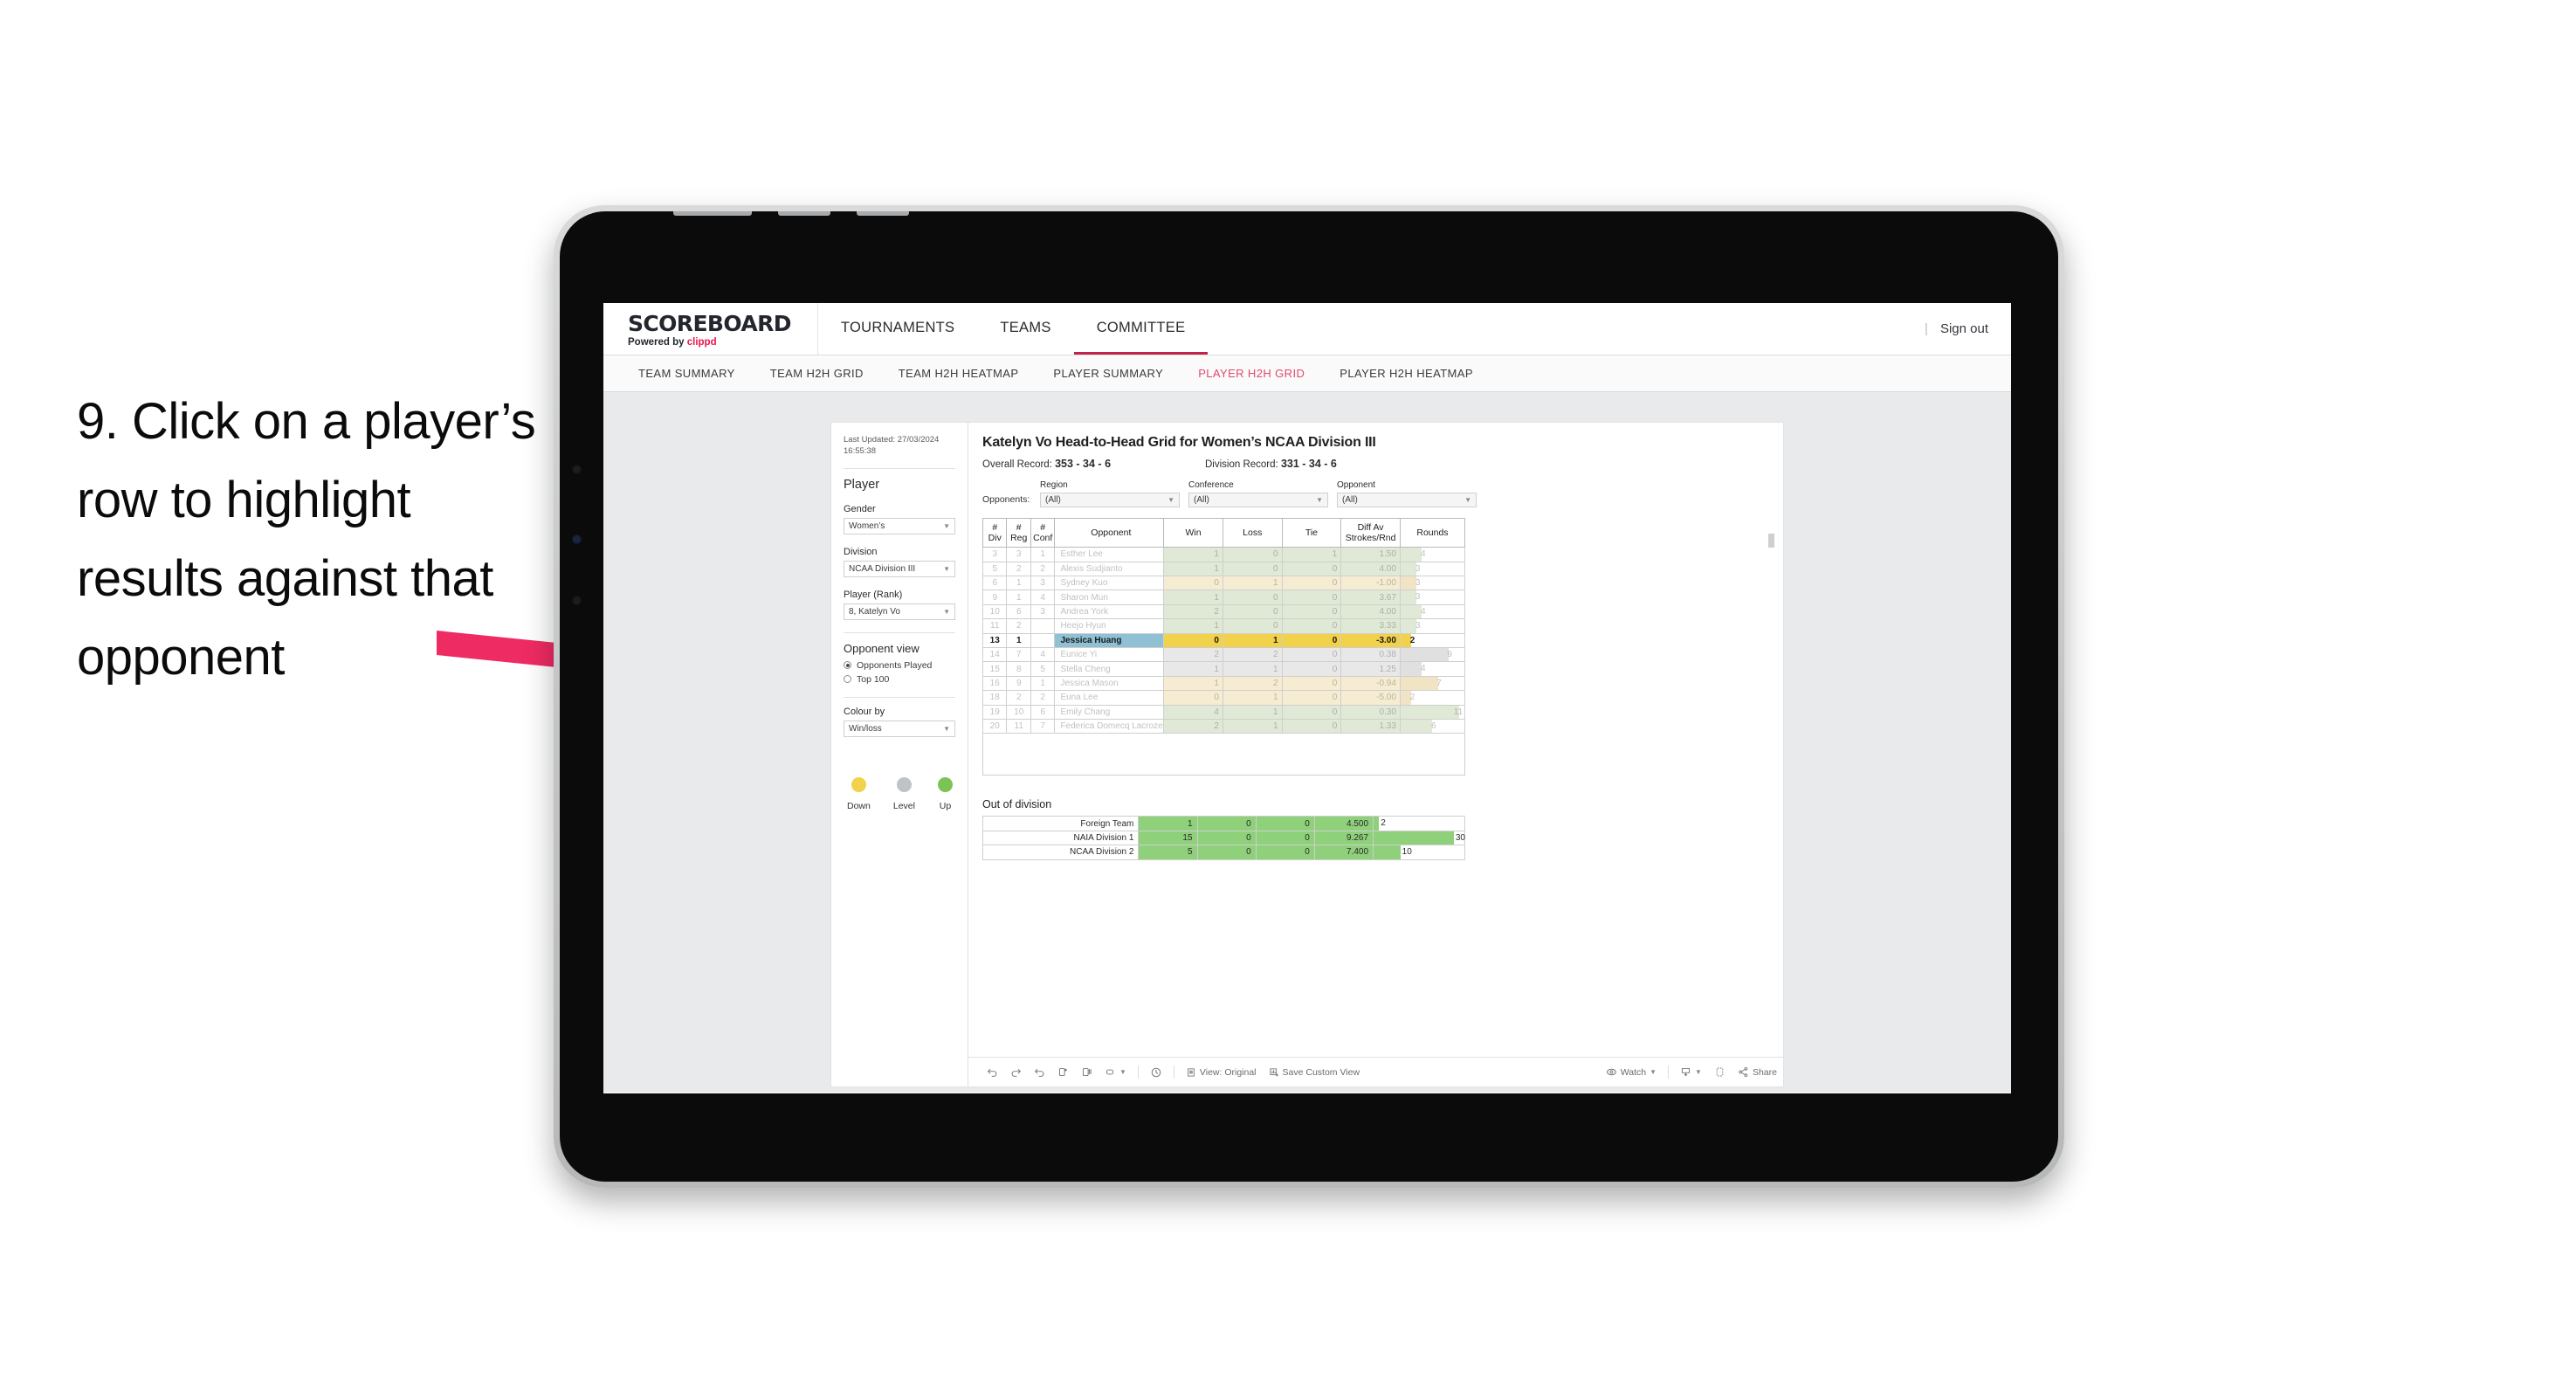 This screenshot has width=2576, height=1386. I want to click on out-of-division-row: NAIA Division 1 15 0 0 9.267 30, so click(1223, 838).